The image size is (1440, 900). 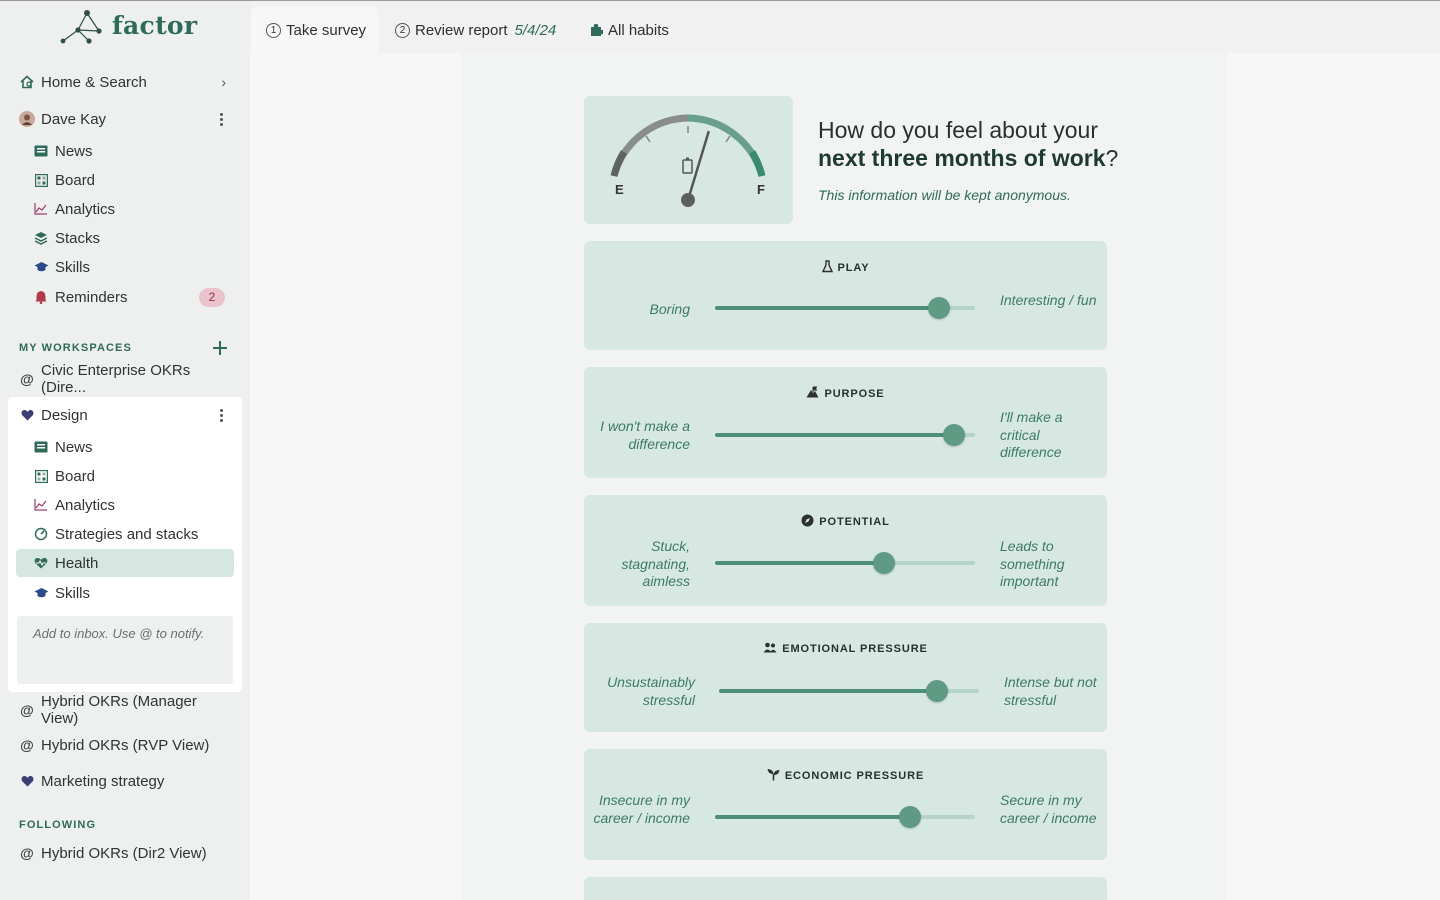 What do you see at coordinates (125, 267) in the screenshot?
I see `sidebar-item-skills: Skills` at bounding box center [125, 267].